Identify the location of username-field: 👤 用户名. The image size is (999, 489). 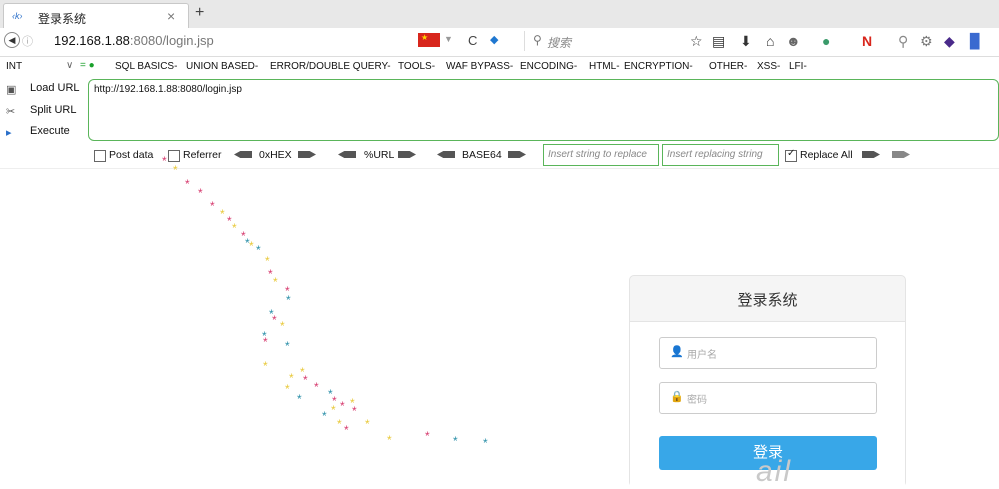
(768, 353).